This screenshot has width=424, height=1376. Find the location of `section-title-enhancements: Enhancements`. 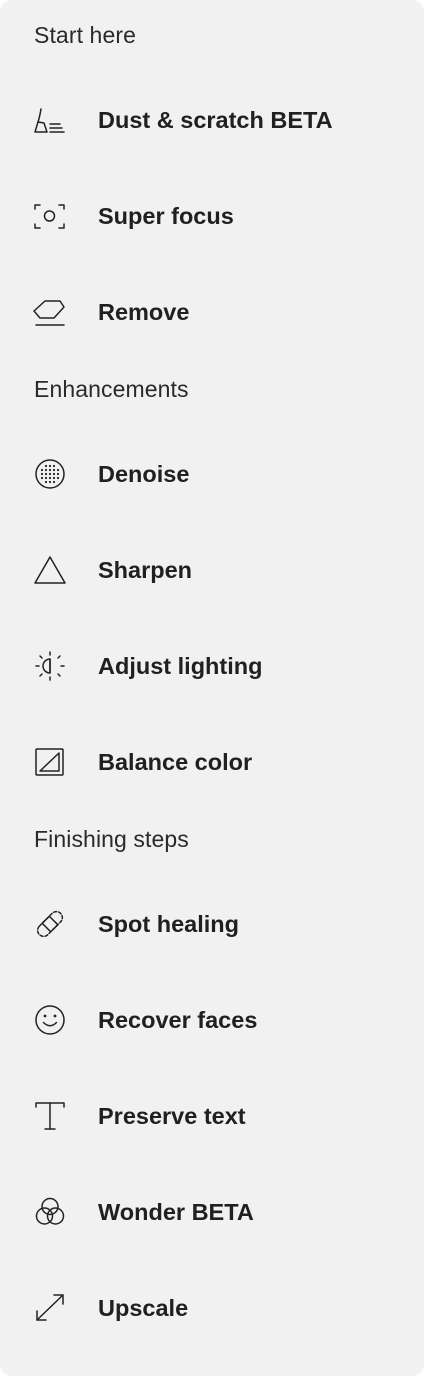

section-title-enhancements: Enhancements is located at coordinates (111, 389).